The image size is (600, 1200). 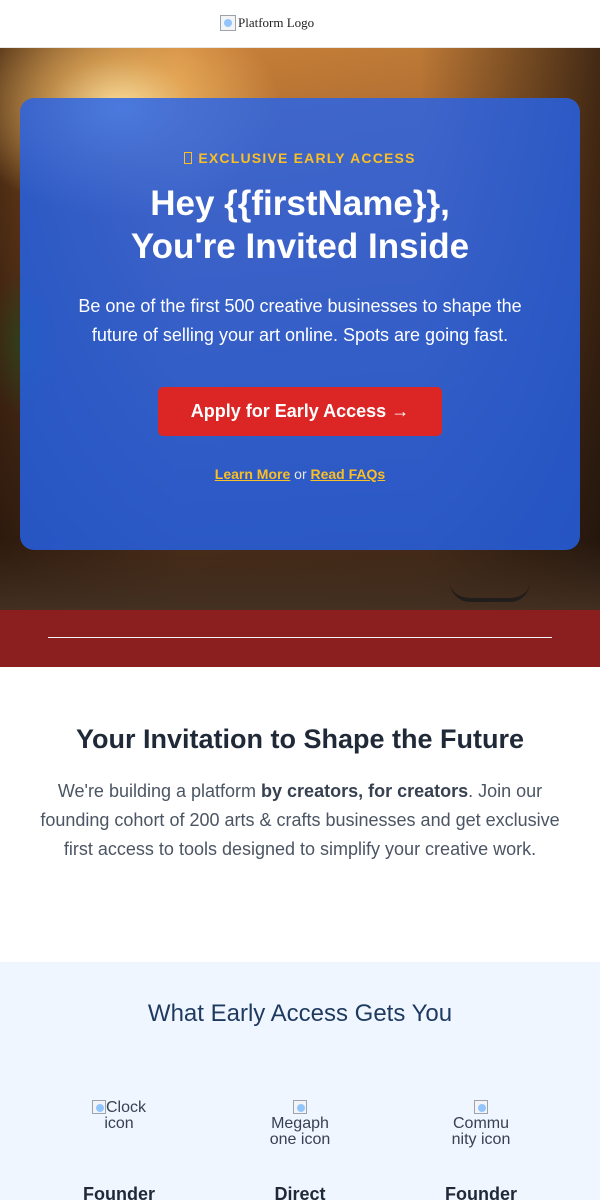 I want to click on feature-icon-alt: Clock icon, so click(x=125, y=1115).